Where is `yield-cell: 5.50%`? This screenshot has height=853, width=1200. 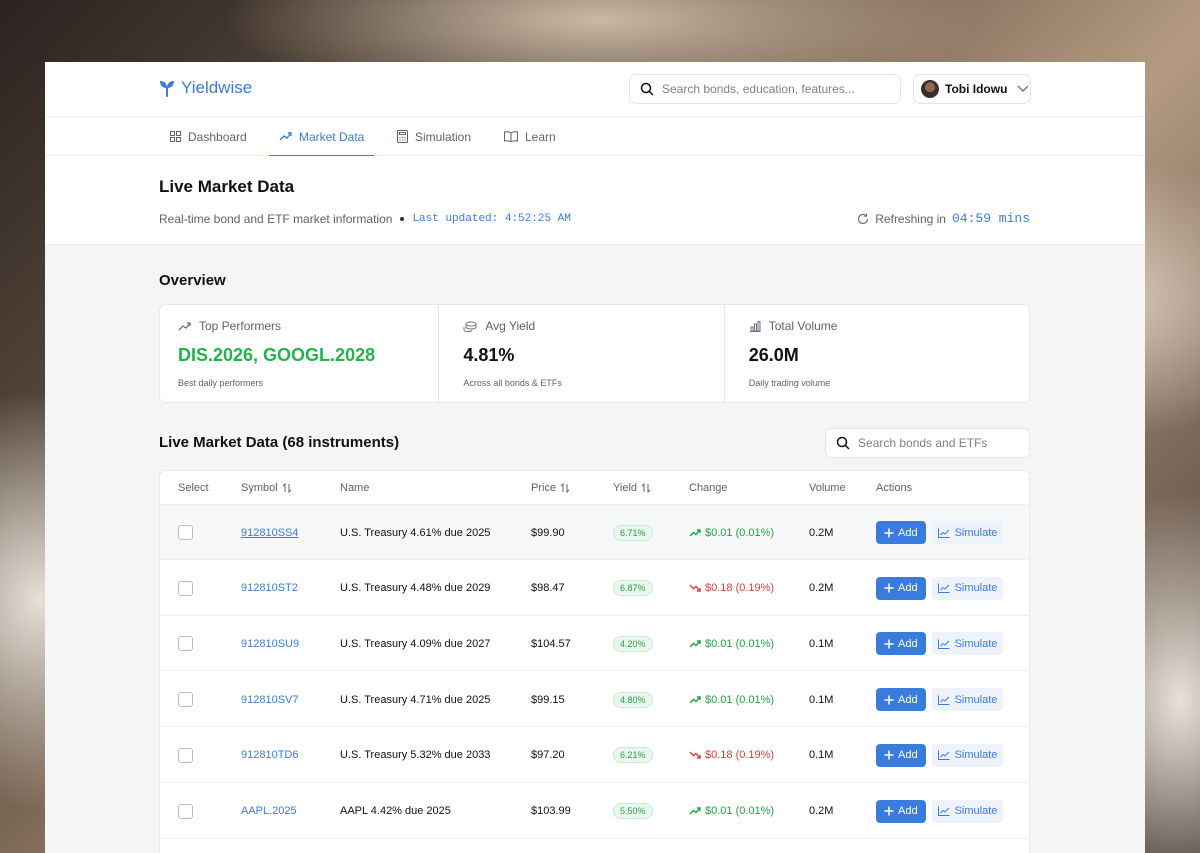
yield-cell: 5.50% is located at coordinates (633, 811).